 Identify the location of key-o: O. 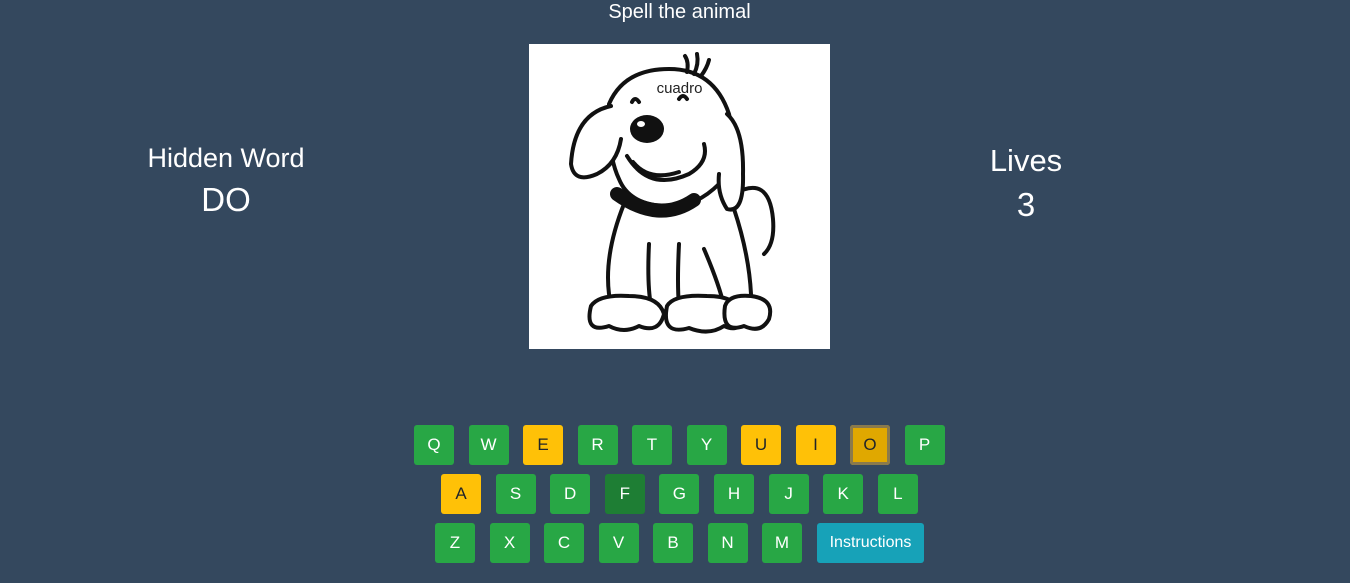
(870, 445).